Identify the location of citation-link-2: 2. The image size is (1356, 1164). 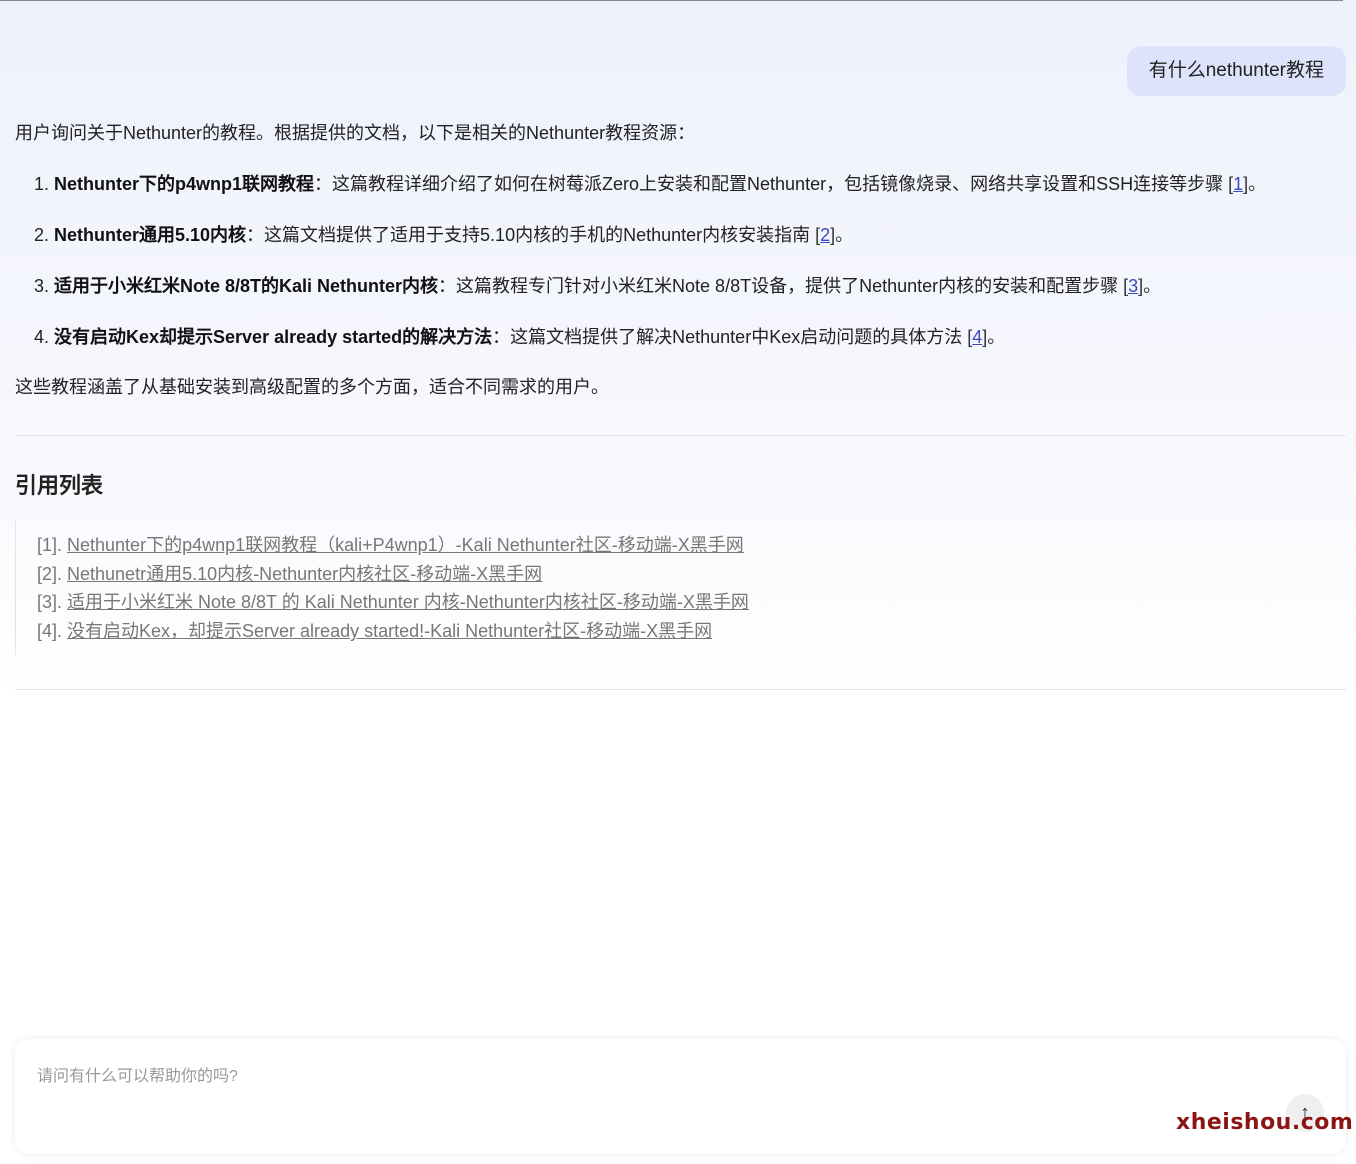
(825, 235).